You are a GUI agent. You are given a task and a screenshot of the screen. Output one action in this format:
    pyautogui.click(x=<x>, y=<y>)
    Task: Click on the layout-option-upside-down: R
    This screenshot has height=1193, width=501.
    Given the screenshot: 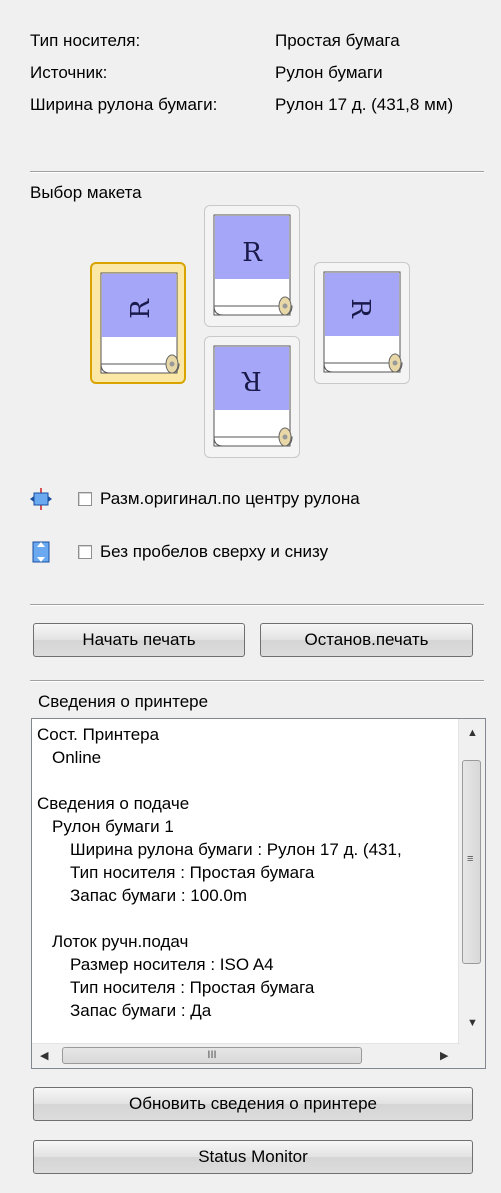 What is the action you would take?
    pyautogui.click(x=252, y=397)
    